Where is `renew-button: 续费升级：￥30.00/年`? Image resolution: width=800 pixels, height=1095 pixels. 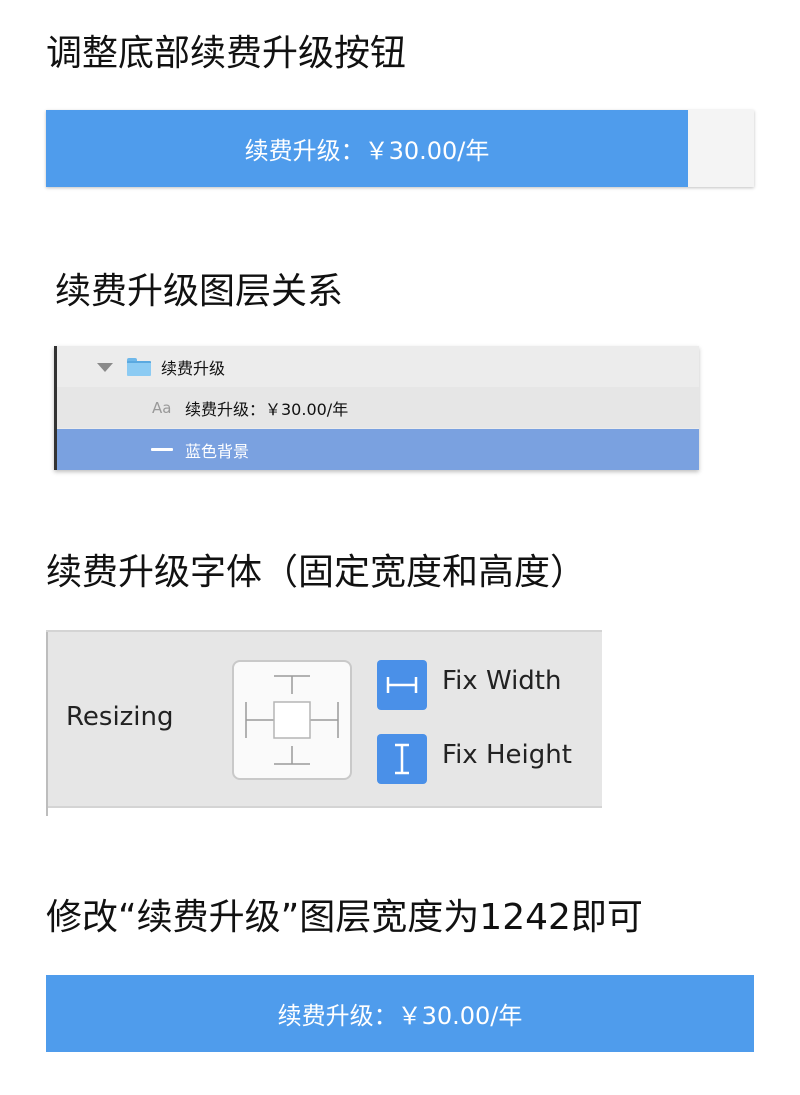
renew-button: 续费升级：￥30.00/年 is located at coordinates (367, 148).